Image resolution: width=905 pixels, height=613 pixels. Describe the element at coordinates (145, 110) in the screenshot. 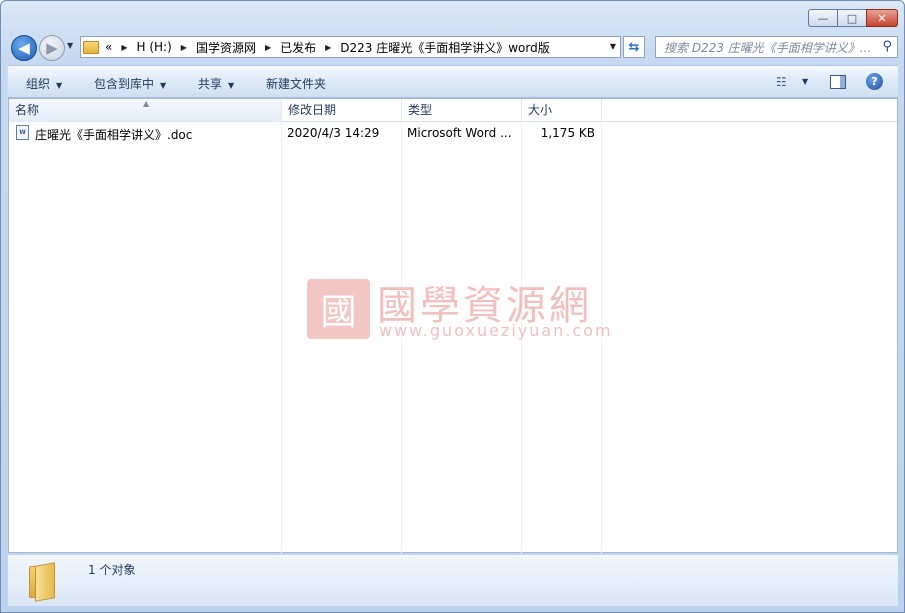

I see `column-name: 名称 ▲` at that location.